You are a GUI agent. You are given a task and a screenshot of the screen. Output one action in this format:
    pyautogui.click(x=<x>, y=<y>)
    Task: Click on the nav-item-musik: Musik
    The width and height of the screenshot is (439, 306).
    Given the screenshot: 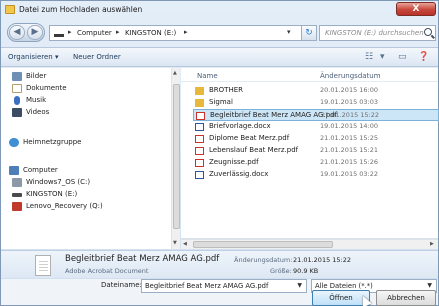 What is the action you would take?
    pyautogui.click(x=93, y=101)
    